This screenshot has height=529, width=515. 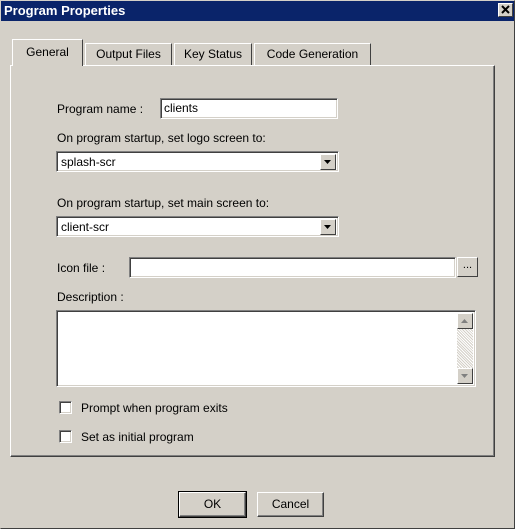 I want to click on tab-general: General, so click(x=47, y=52).